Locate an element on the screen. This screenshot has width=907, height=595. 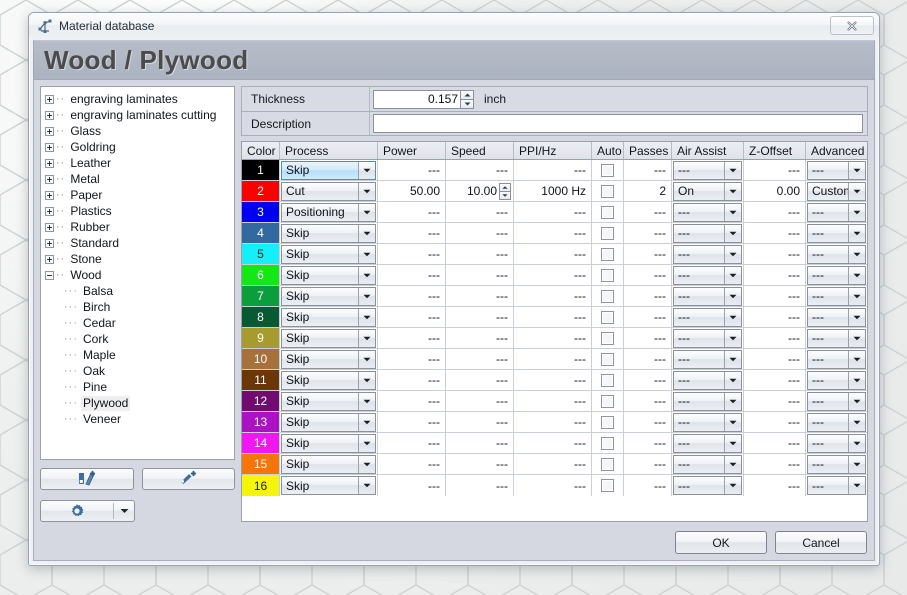
process-dropdown: Skip is located at coordinates (328, 254).